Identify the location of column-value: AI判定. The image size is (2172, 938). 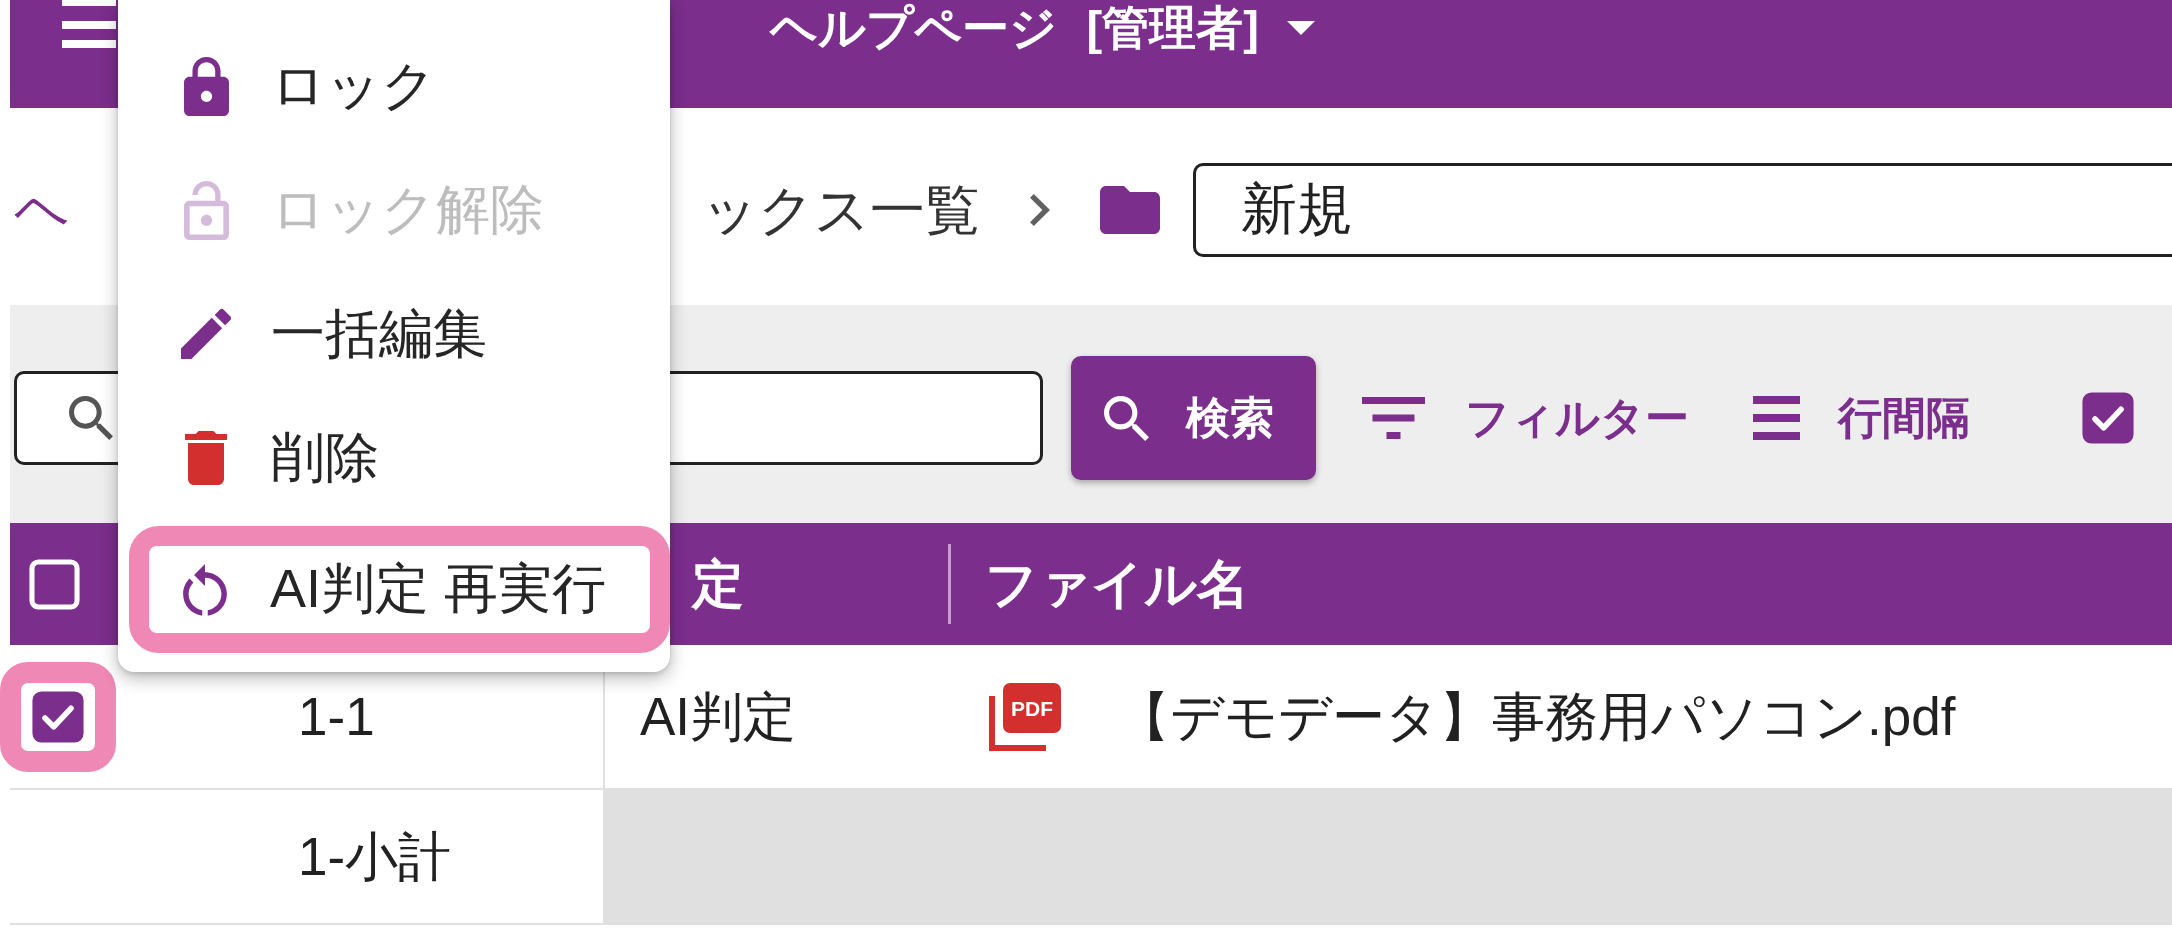
(718, 716).